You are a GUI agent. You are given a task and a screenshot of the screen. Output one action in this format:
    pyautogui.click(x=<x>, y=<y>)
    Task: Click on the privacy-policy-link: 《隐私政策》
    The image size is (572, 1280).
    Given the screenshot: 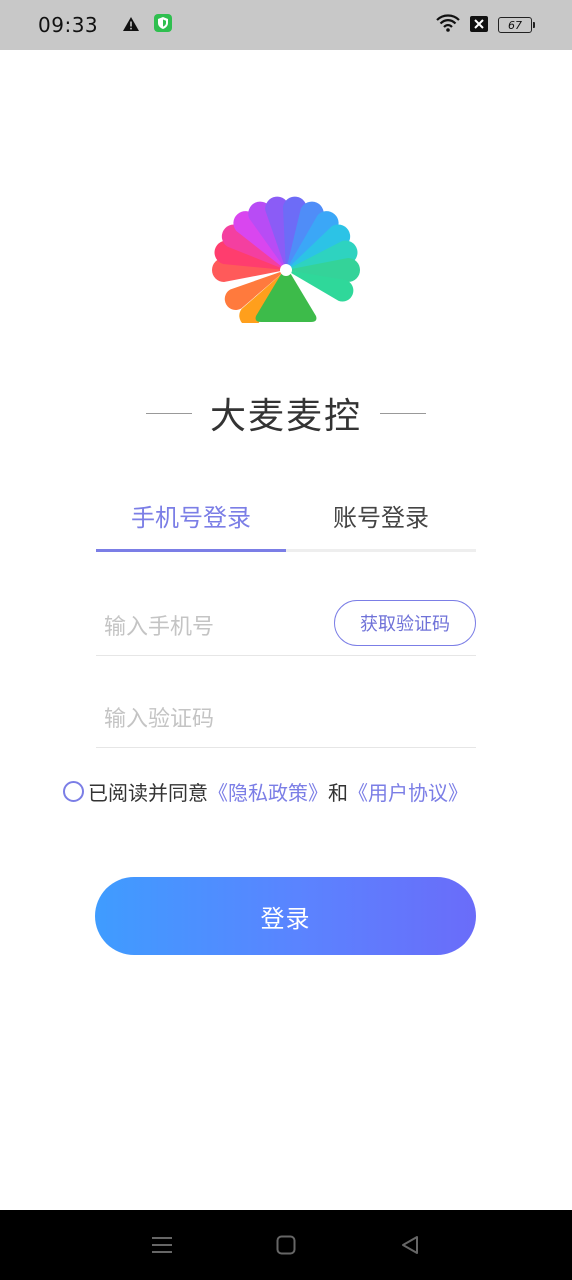 What is the action you would take?
    pyautogui.click(x=268, y=791)
    